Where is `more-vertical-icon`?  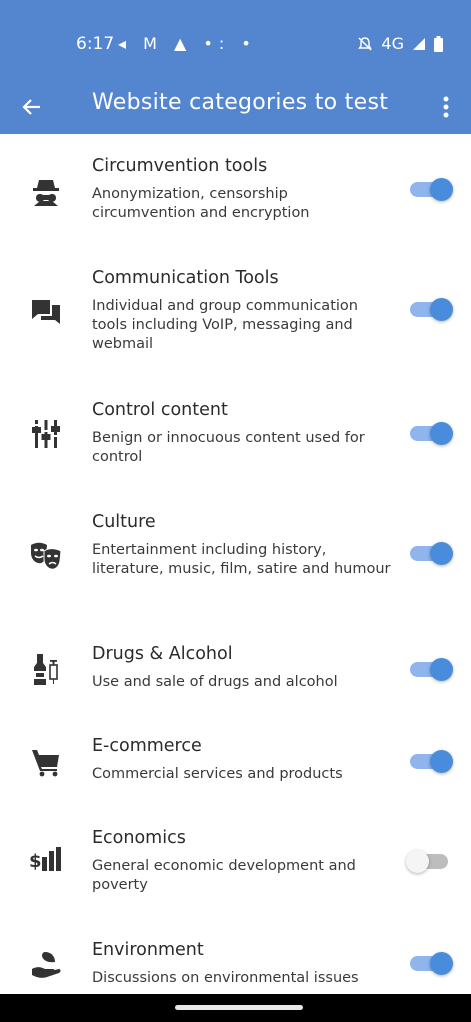
more-vertical-icon is located at coordinates (446, 107).